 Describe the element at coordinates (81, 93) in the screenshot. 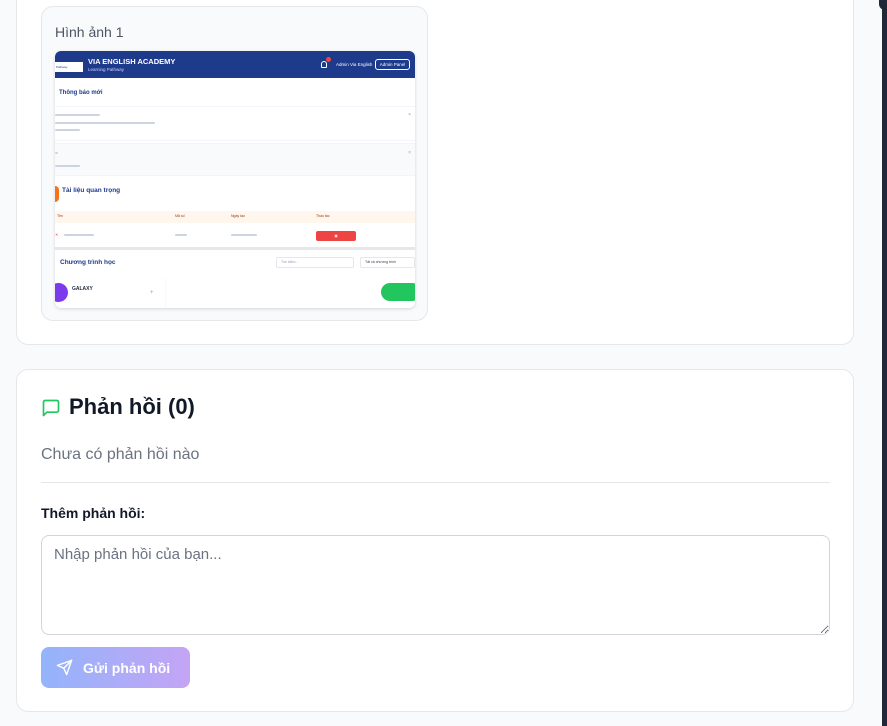

I see `thumb-notices-title: Thông báo mới` at that location.